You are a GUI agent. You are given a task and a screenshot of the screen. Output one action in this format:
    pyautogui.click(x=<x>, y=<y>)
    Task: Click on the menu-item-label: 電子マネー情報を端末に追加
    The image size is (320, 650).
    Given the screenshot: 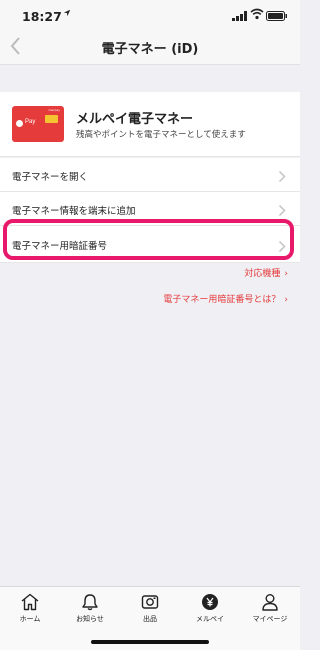 What is the action you would take?
    pyautogui.click(x=74, y=211)
    